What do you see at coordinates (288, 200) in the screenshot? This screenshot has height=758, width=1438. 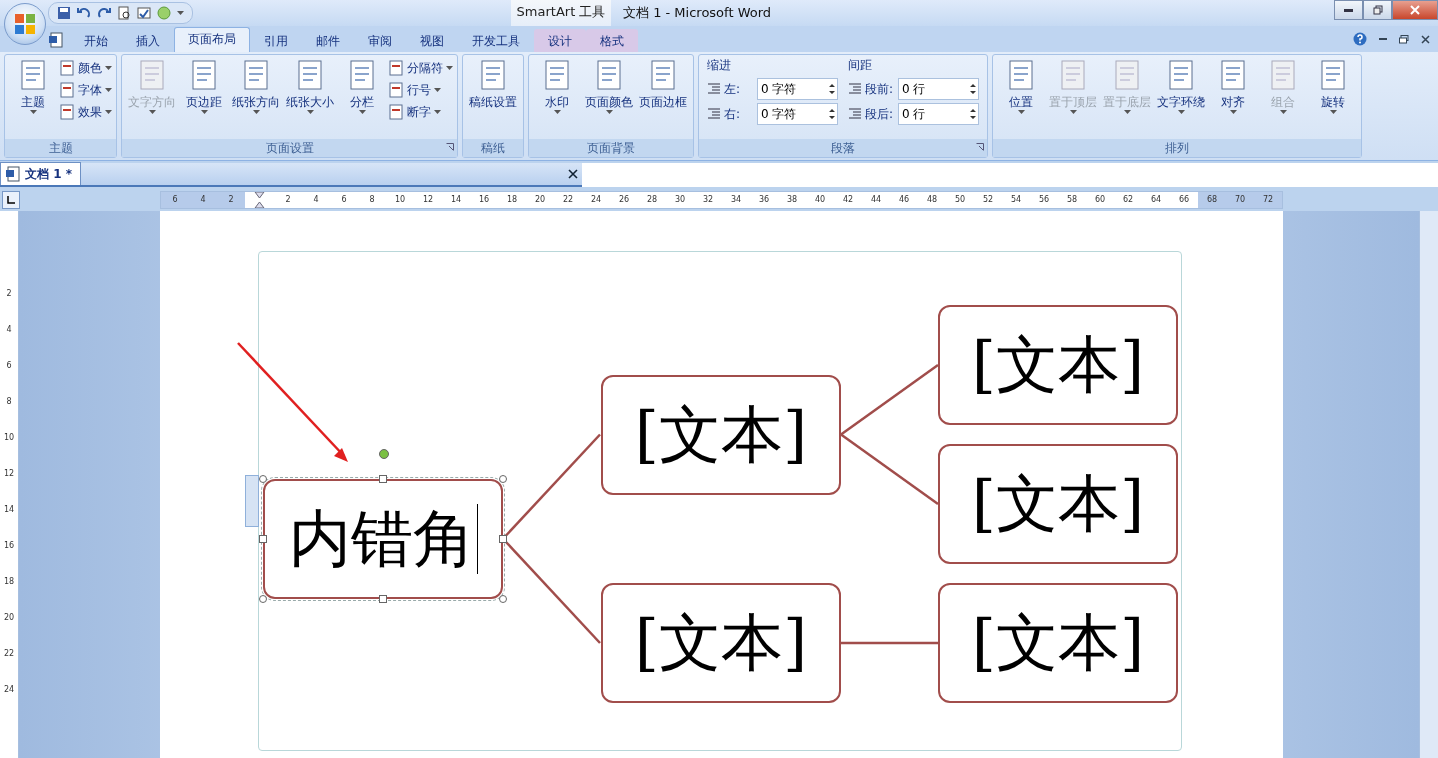 I see `ruler-number: 2` at bounding box center [288, 200].